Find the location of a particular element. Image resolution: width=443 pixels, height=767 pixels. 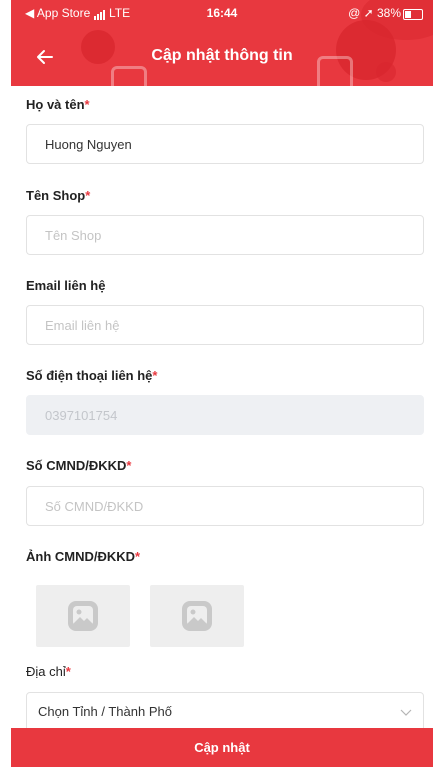

update-button: Cập nhật is located at coordinates (222, 747).